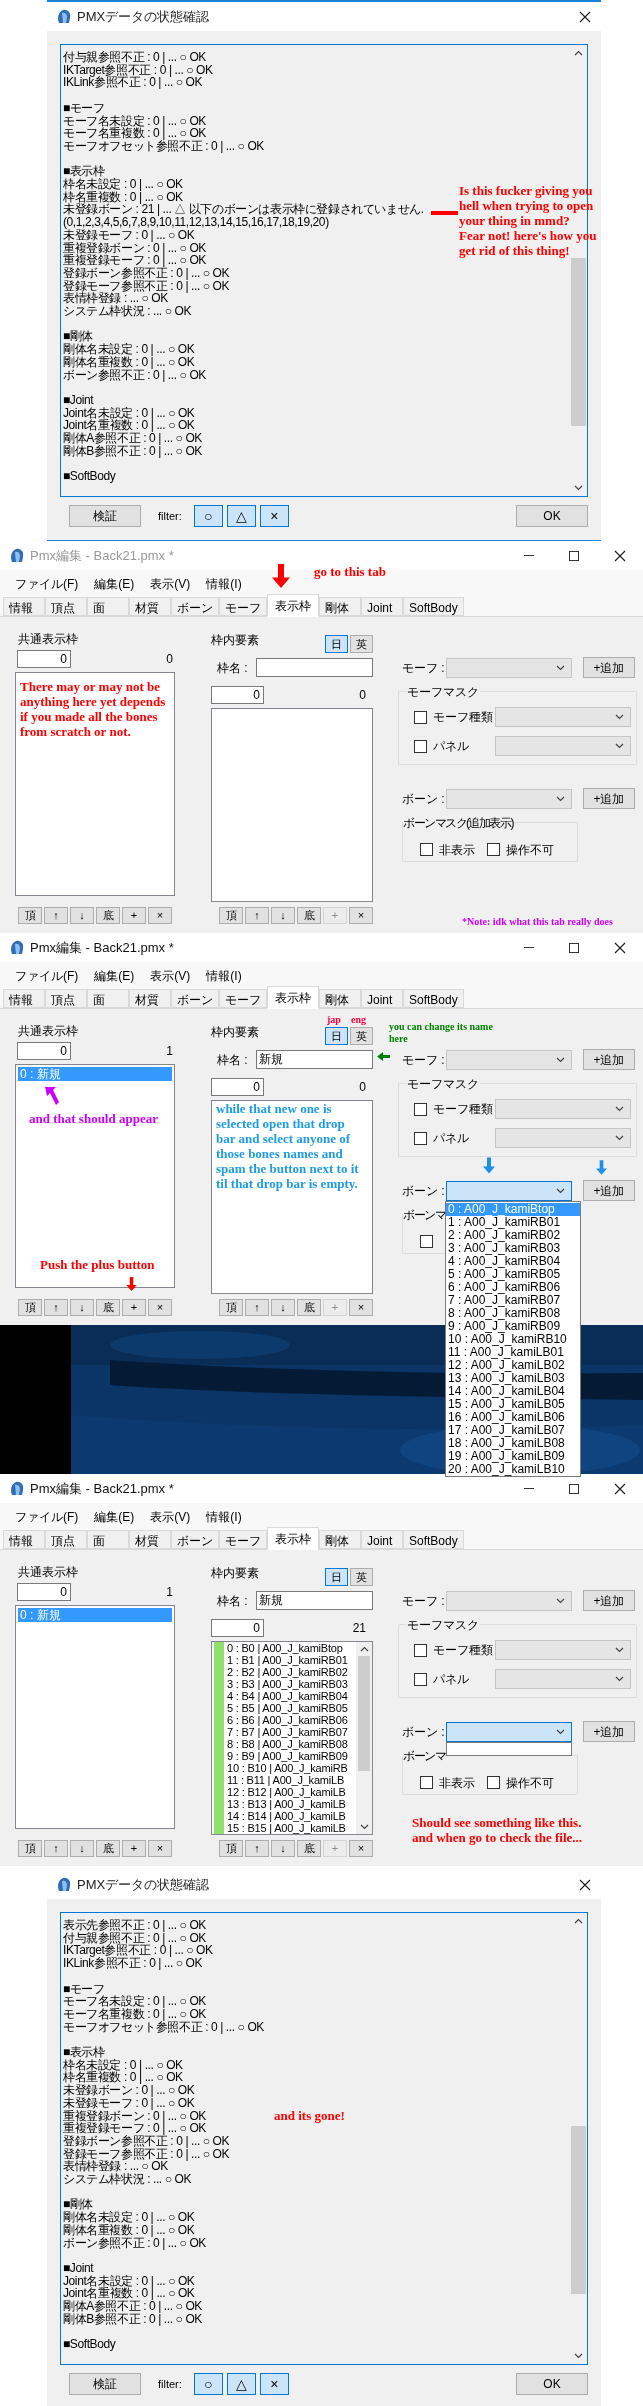 The image size is (643, 2406). I want to click on language-toggle: 日, so click(336, 644).